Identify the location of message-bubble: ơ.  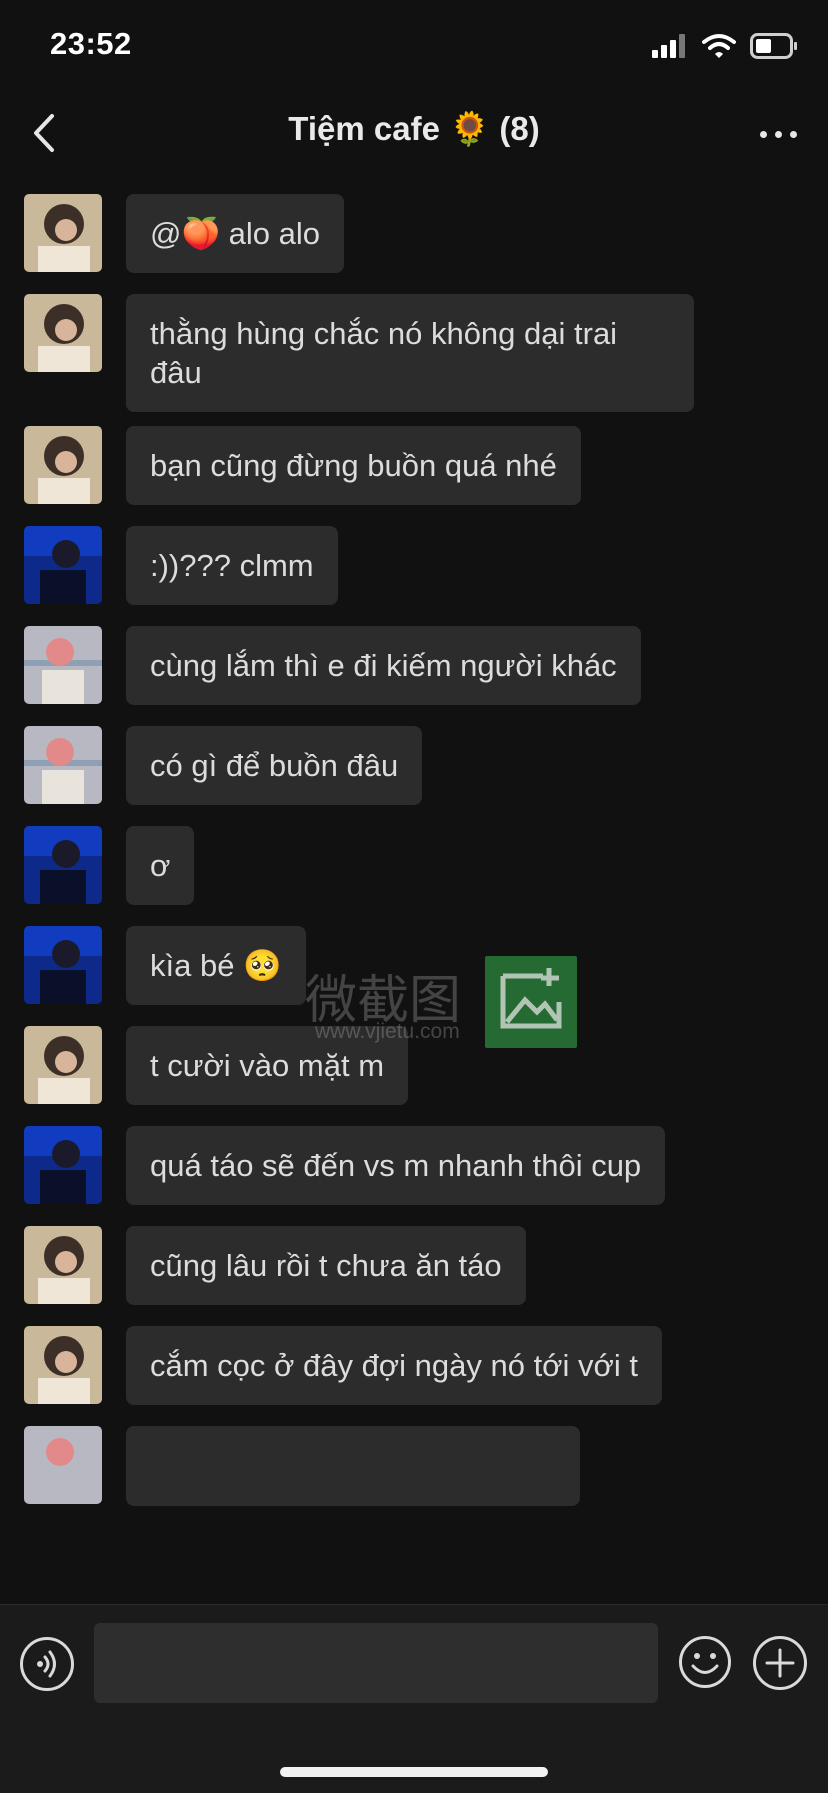
(160, 865).